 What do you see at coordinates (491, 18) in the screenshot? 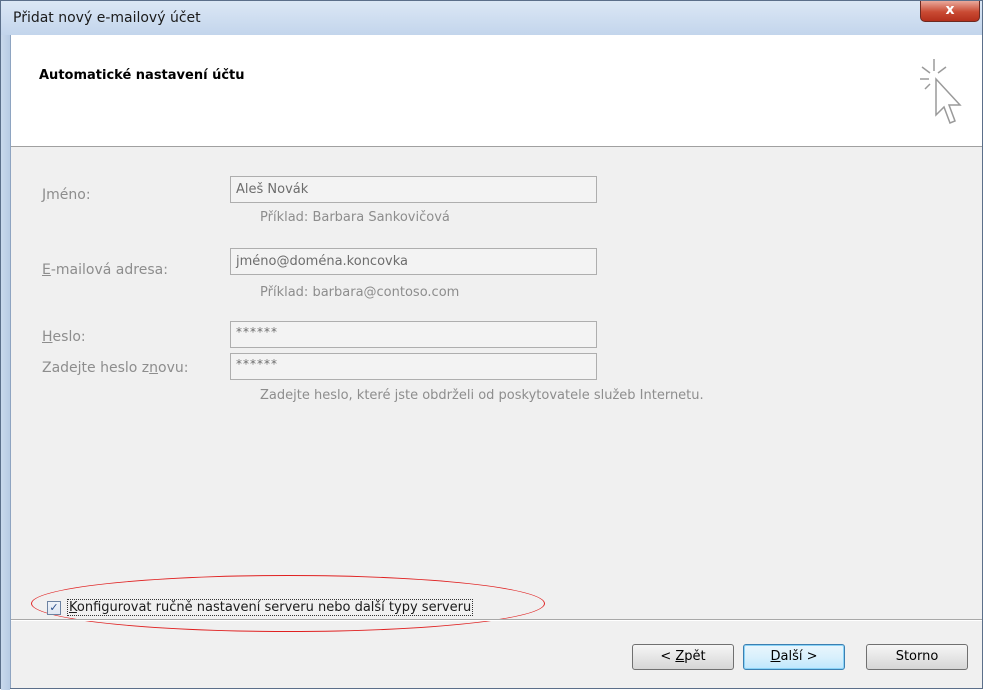
I see `title-bar: Přidat nový e-mailový účet x` at bounding box center [491, 18].